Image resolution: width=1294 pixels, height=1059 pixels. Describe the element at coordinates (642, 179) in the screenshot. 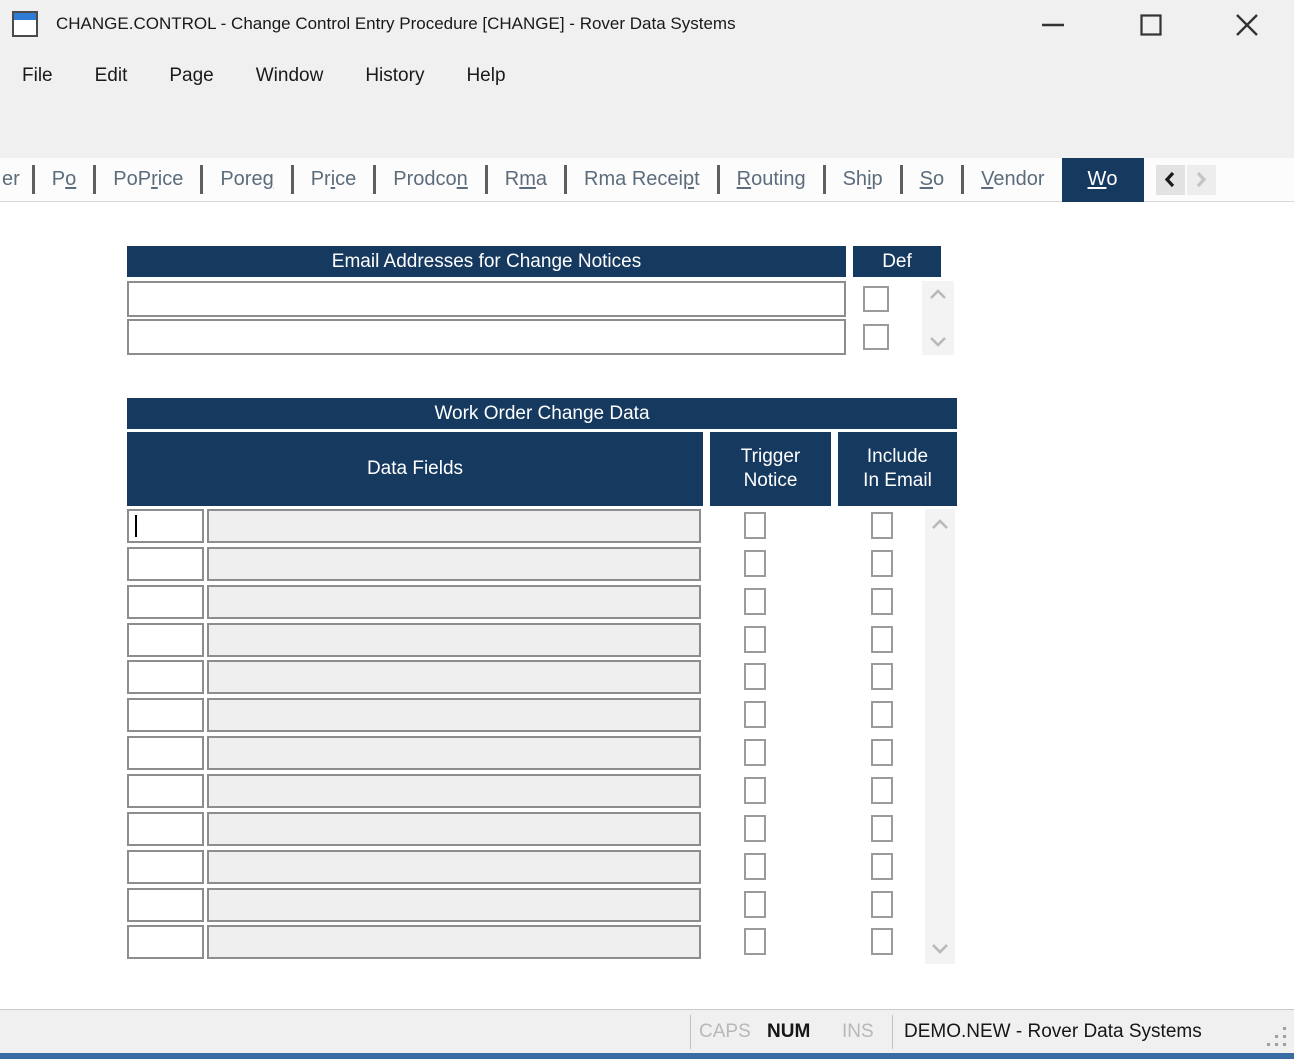

I see `tab-rma-receipt: Rma Receipt` at that location.